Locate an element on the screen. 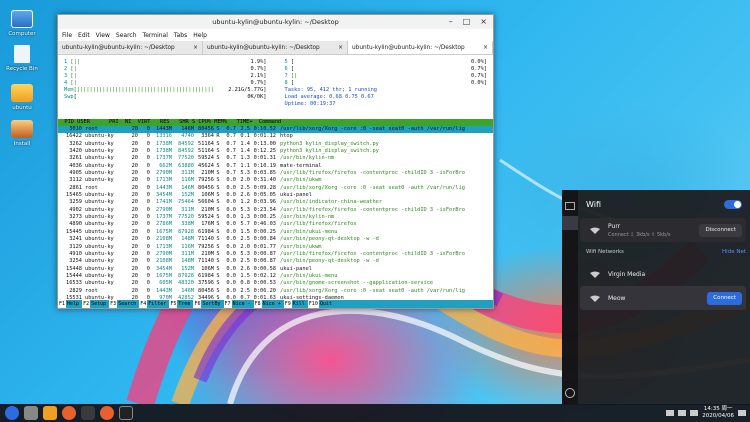 This screenshot has width=750, height=422. fkey-key: F5 is located at coordinates (173, 304).